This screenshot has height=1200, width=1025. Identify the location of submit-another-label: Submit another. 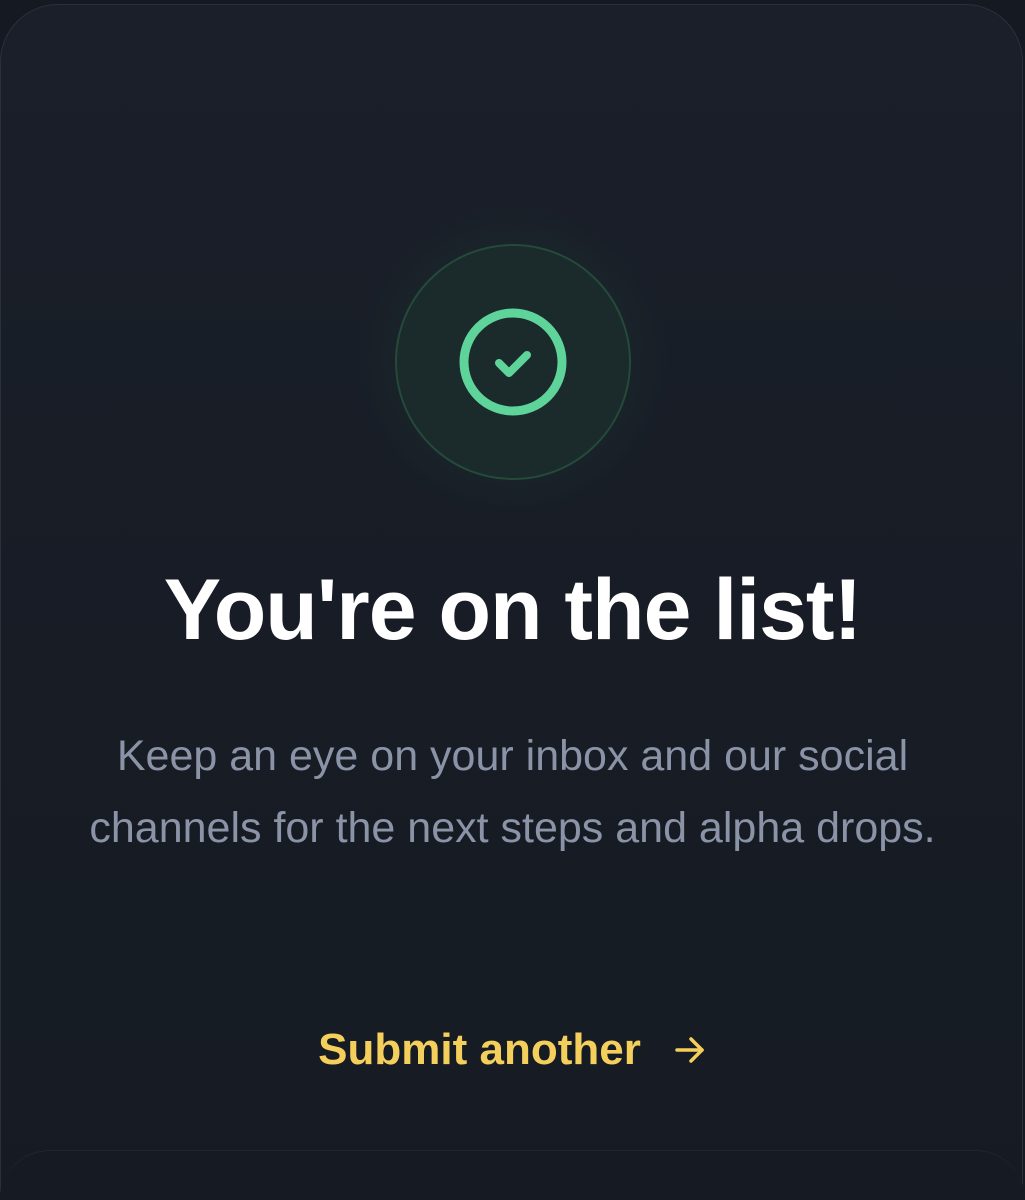
(479, 1049).